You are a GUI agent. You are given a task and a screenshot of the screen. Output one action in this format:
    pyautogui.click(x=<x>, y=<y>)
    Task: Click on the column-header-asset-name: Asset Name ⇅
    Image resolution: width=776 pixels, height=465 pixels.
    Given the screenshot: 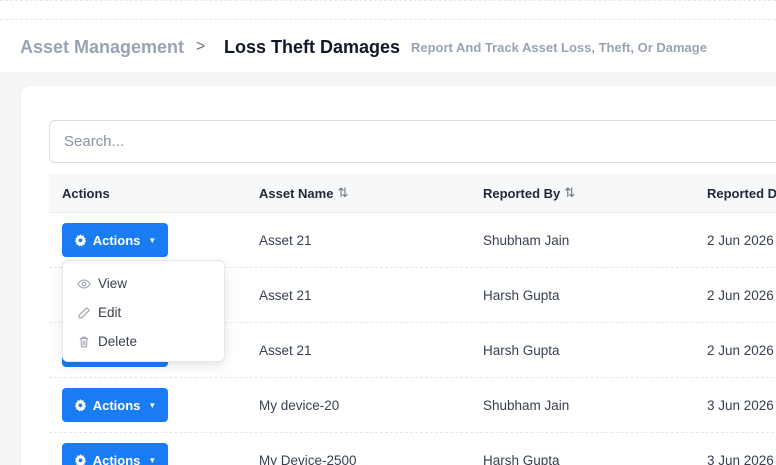 What is the action you would take?
    pyautogui.click(x=303, y=193)
    